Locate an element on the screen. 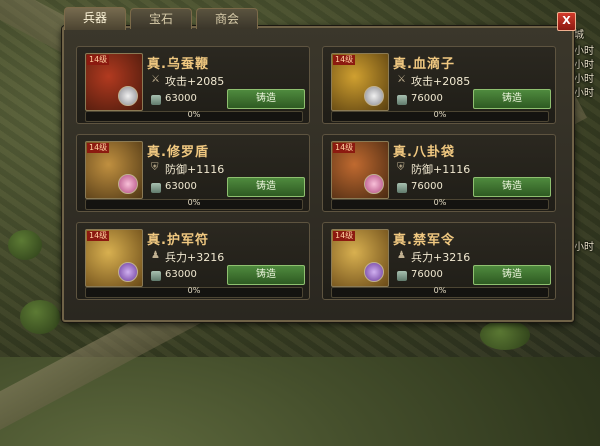  tab-gems: 宝石 is located at coordinates (161, 18).